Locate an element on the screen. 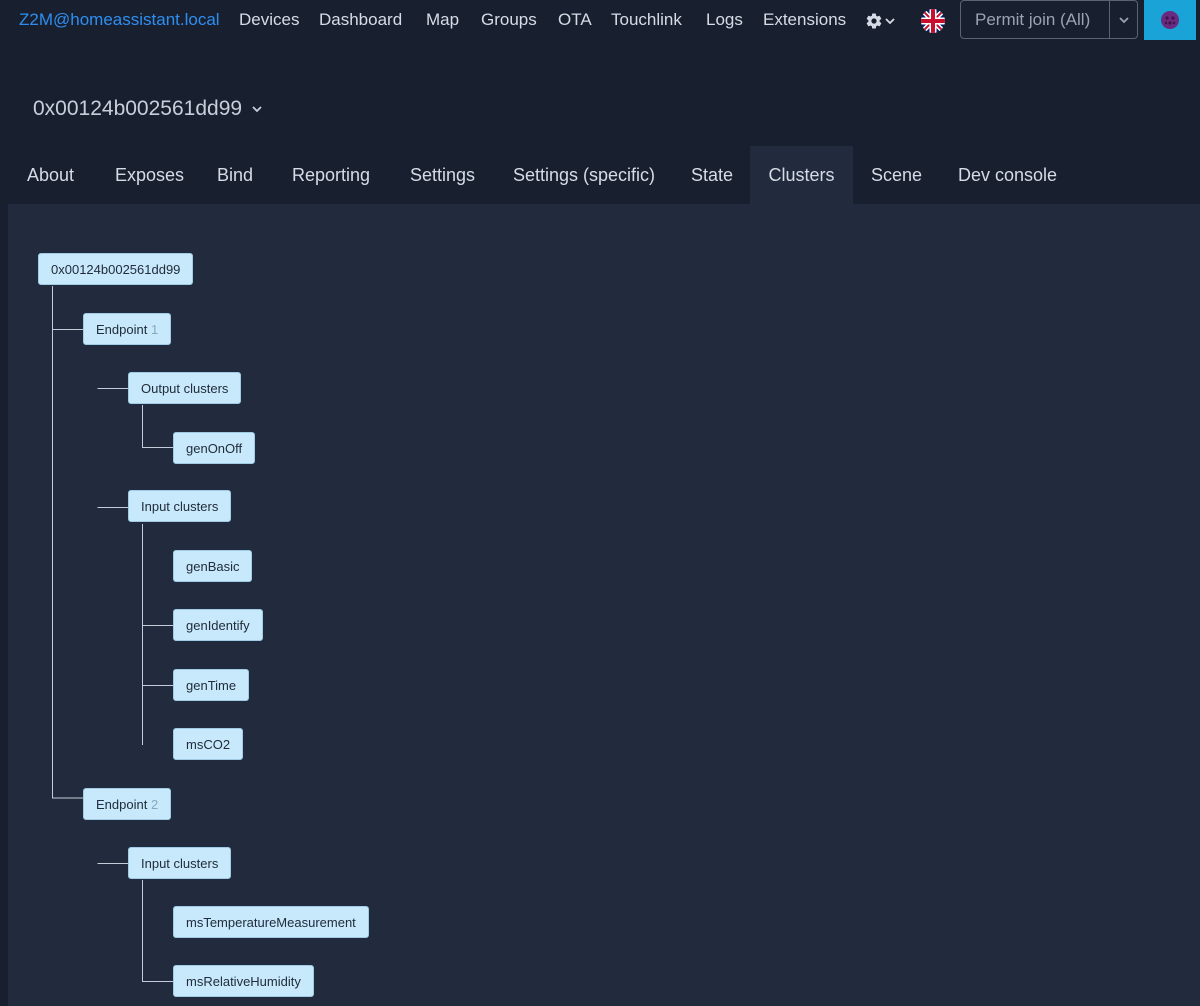  permit-join-button: Permit join (All) is located at coordinates (1035, 20).